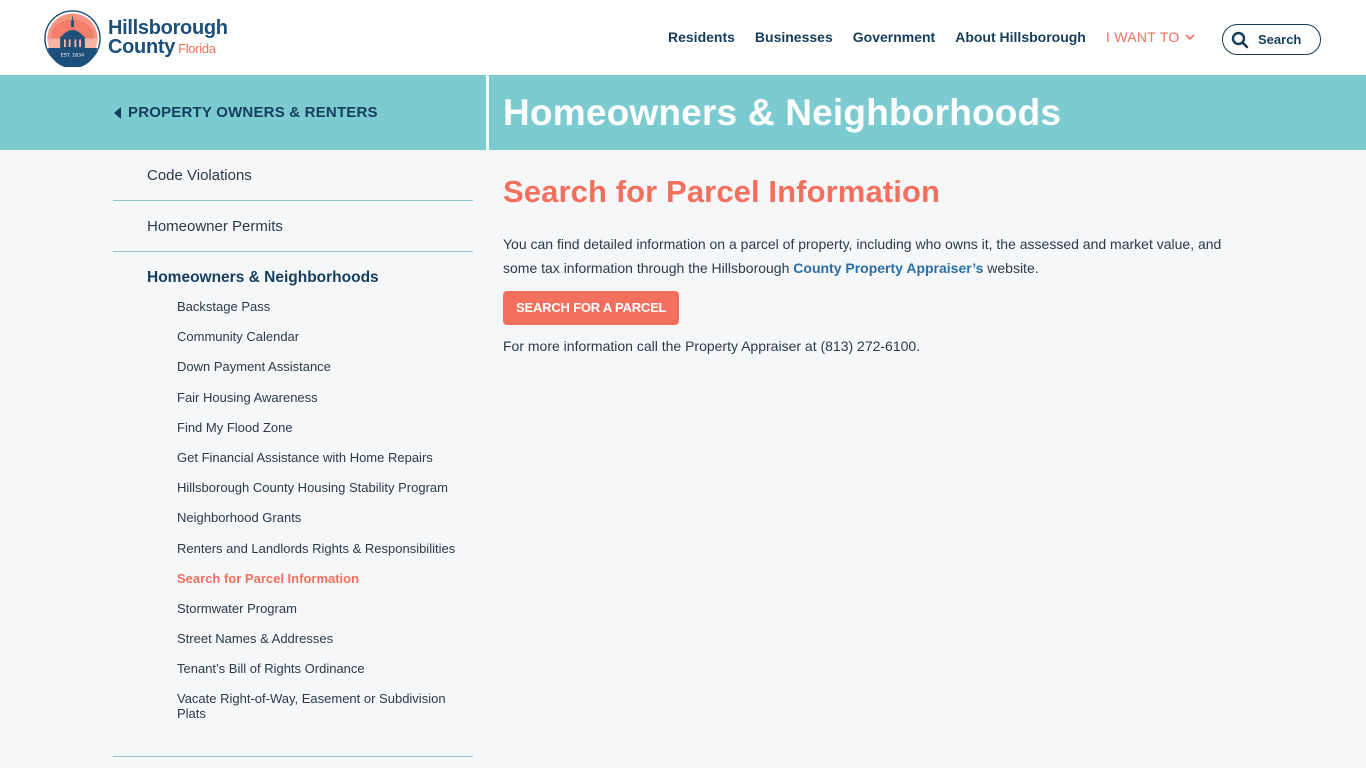  What do you see at coordinates (782, 112) in the screenshot?
I see `page-title: Homeowners & Neighborhoods` at bounding box center [782, 112].